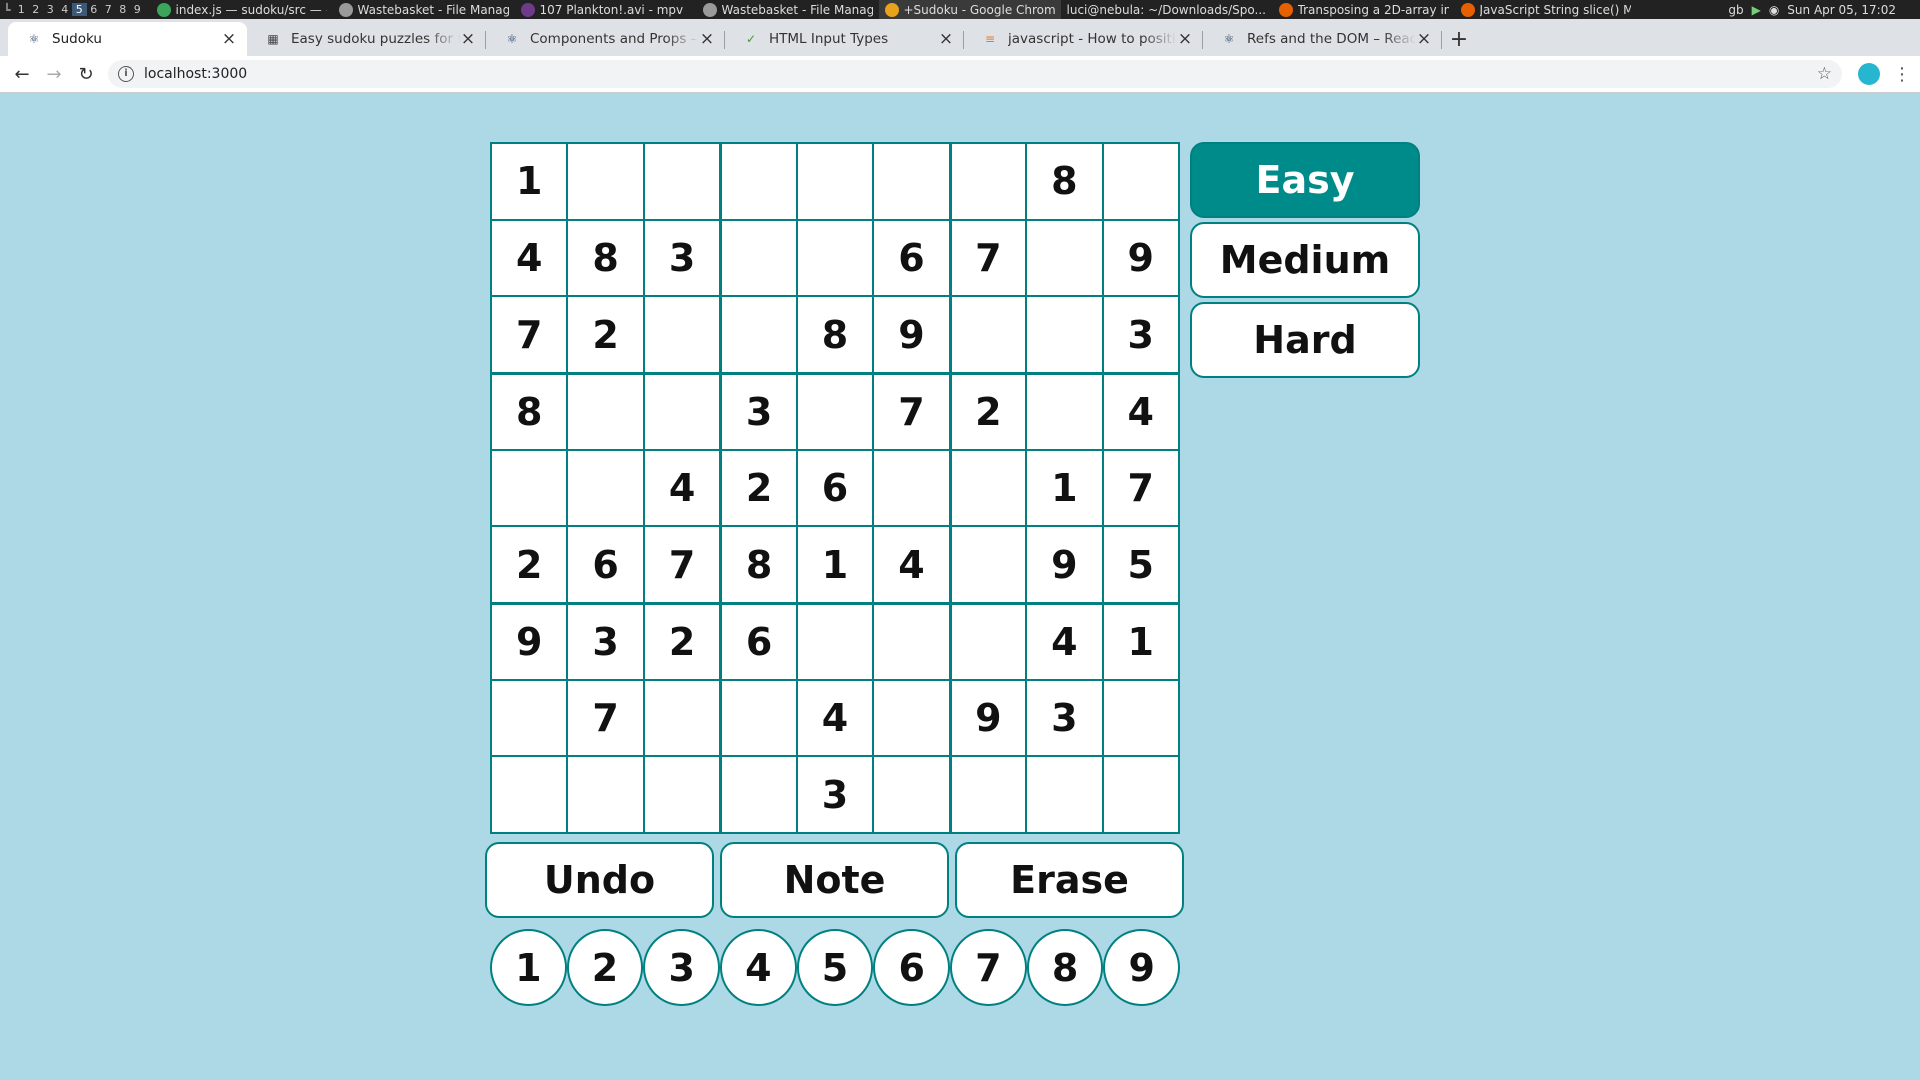 The image size is (1920, 1080). I want to click on difficulty-medium-button: Medium, so click(1305, 260).